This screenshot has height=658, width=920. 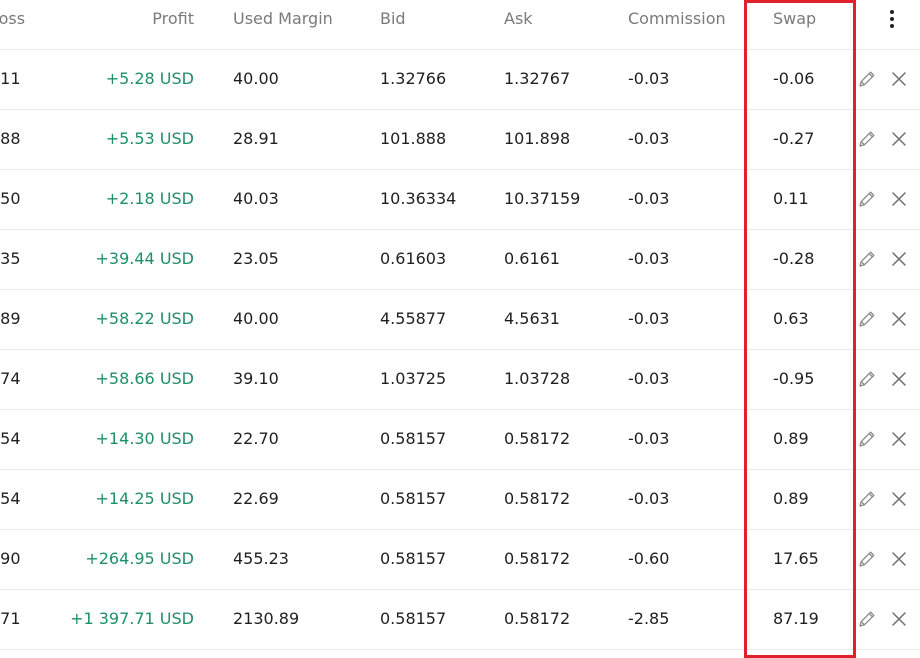 I want to click on cell-ask: 101.898, so click(x=537, y=138).